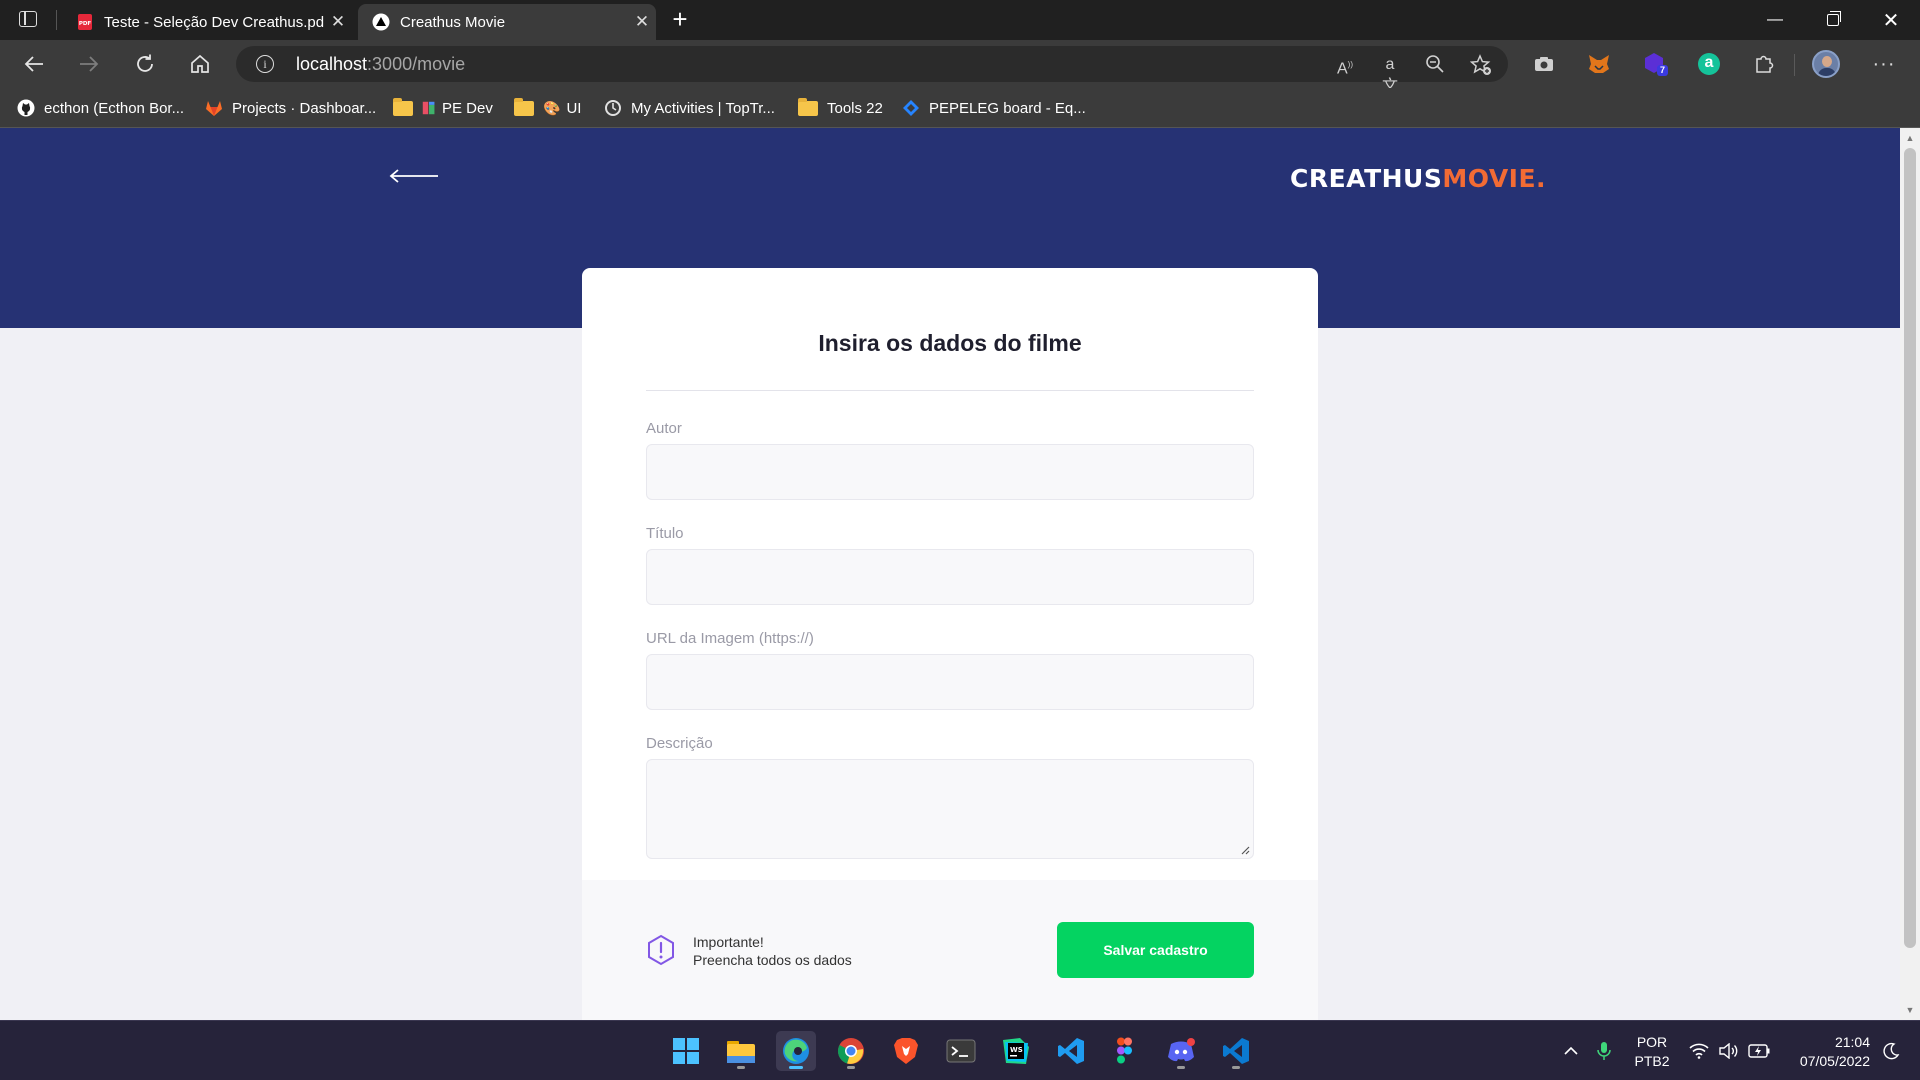 The image size is (1920, 1080). I want to click on arrow-right-icon, so click(89, 64).